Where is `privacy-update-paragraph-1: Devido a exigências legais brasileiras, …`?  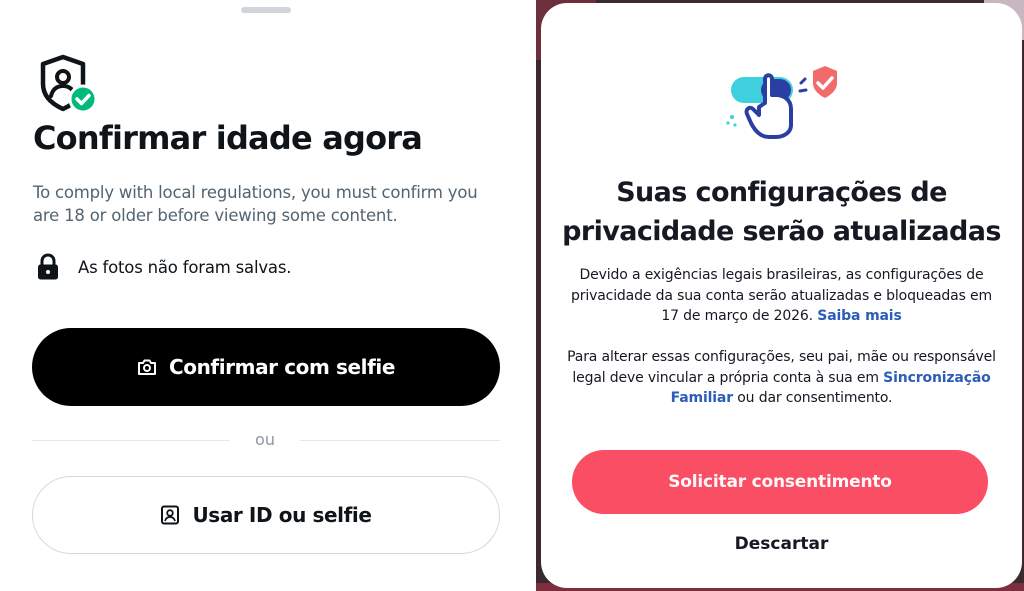
privacy-update-paragraph-1: Devido a exigências legais brasileiras, … is located at coordinates (781, 296).